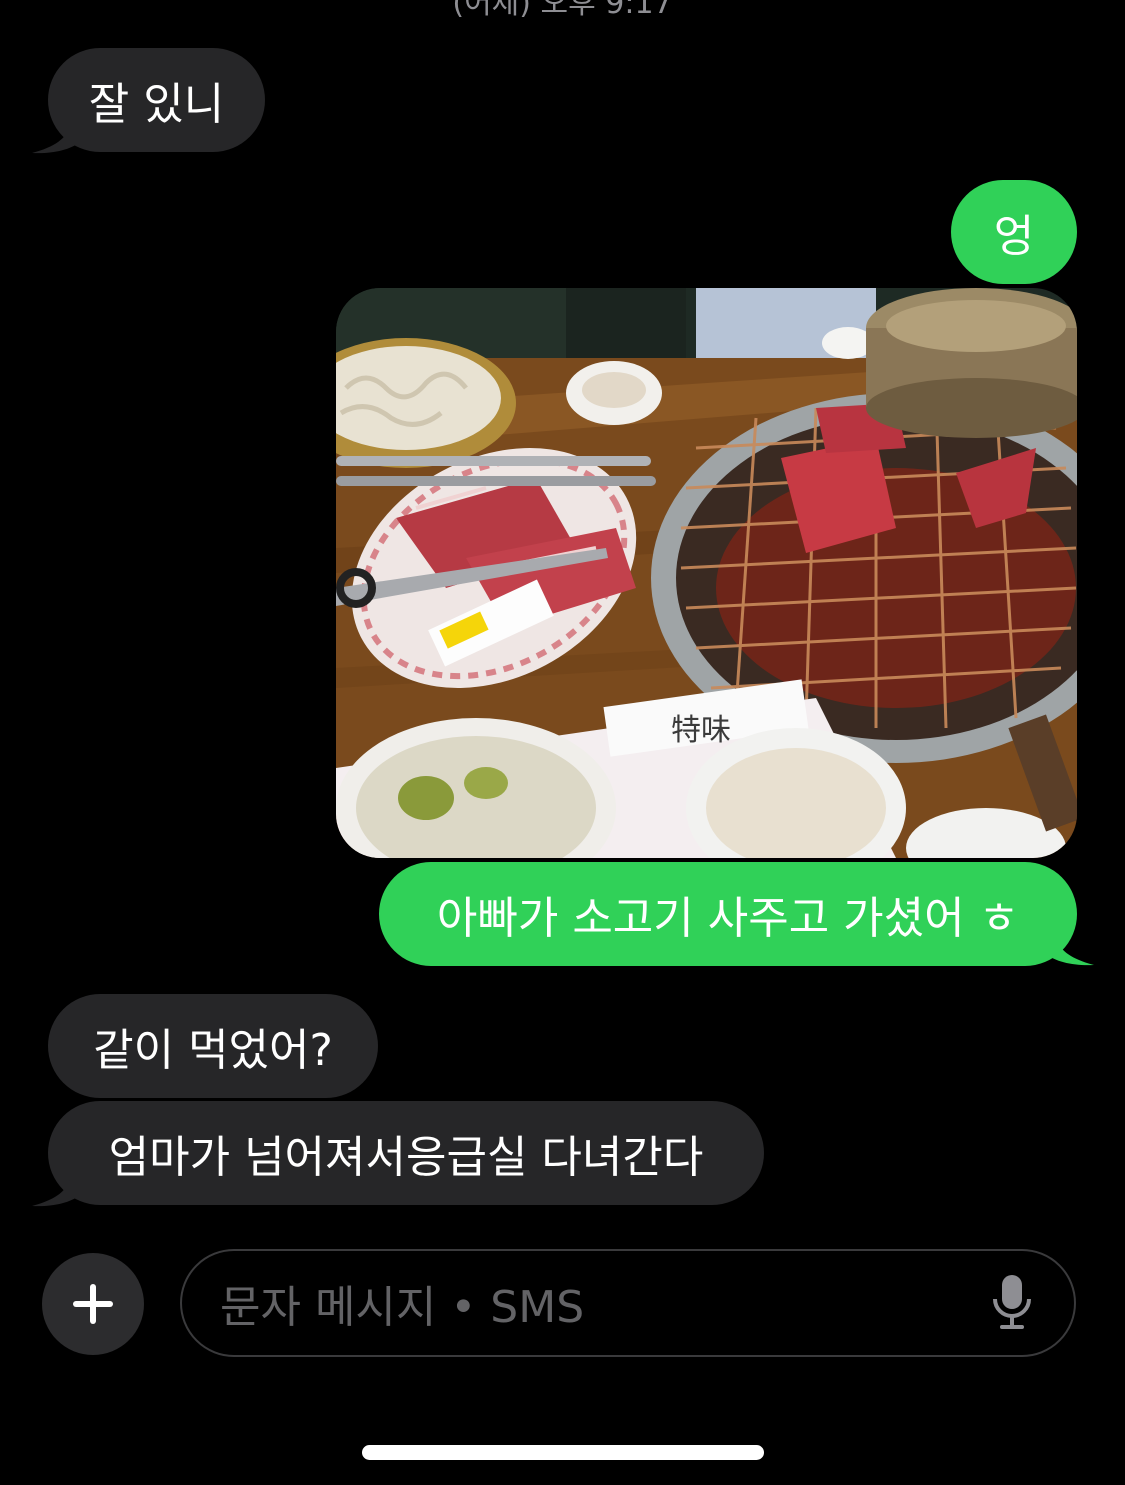  I want to click on message-input: 문자 메시지 • SMS, so click(628, 1303).